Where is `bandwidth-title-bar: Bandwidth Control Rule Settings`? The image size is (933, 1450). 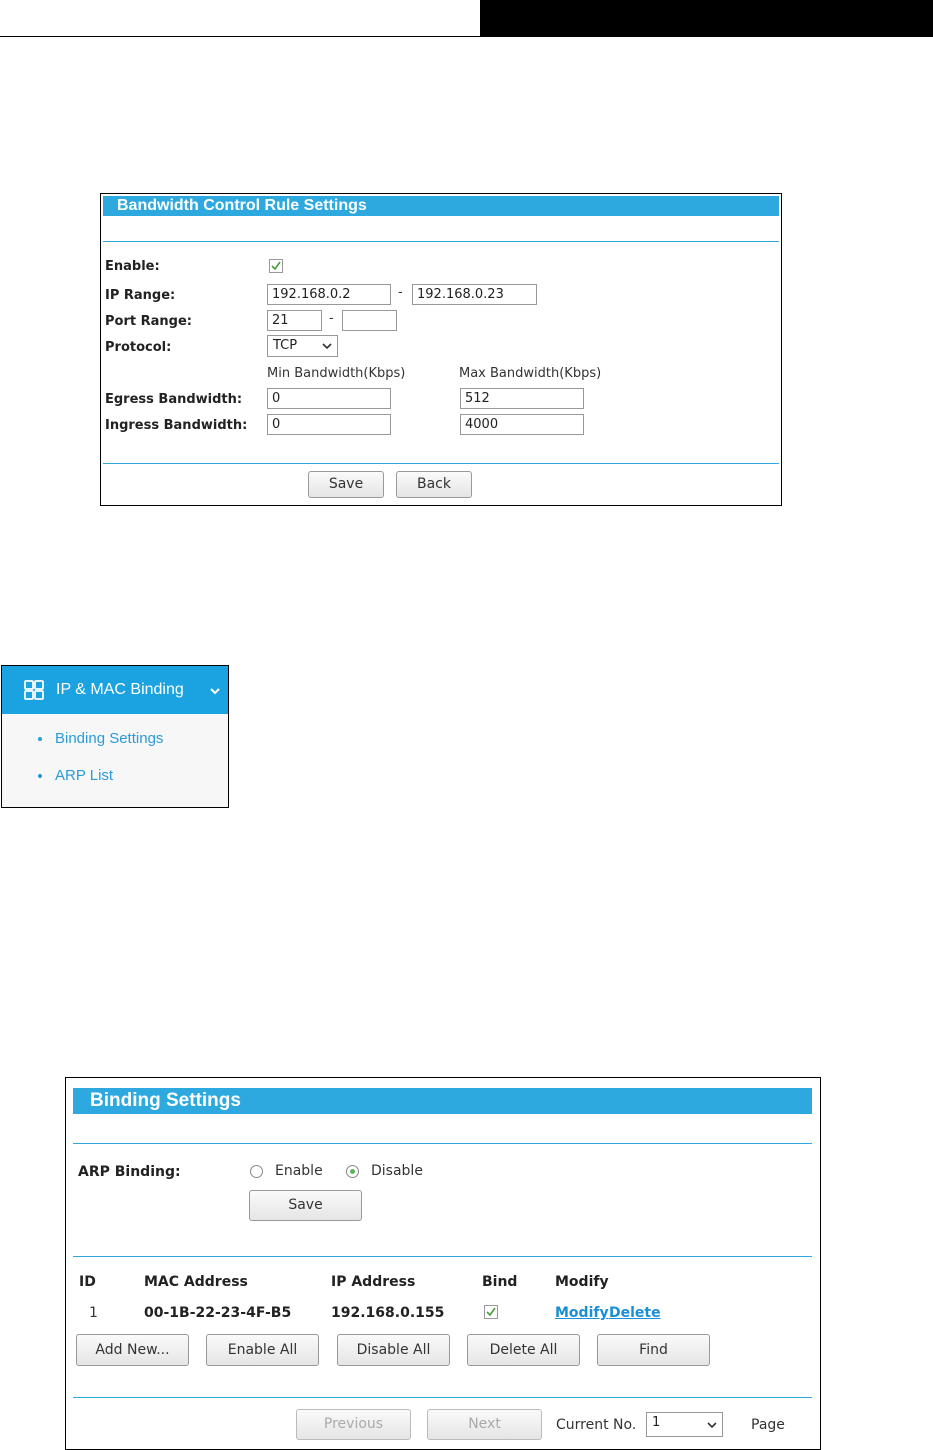
bandwidth-title-bar: Bandwidth Control Rule Settings is located at coordinates (441, 206).